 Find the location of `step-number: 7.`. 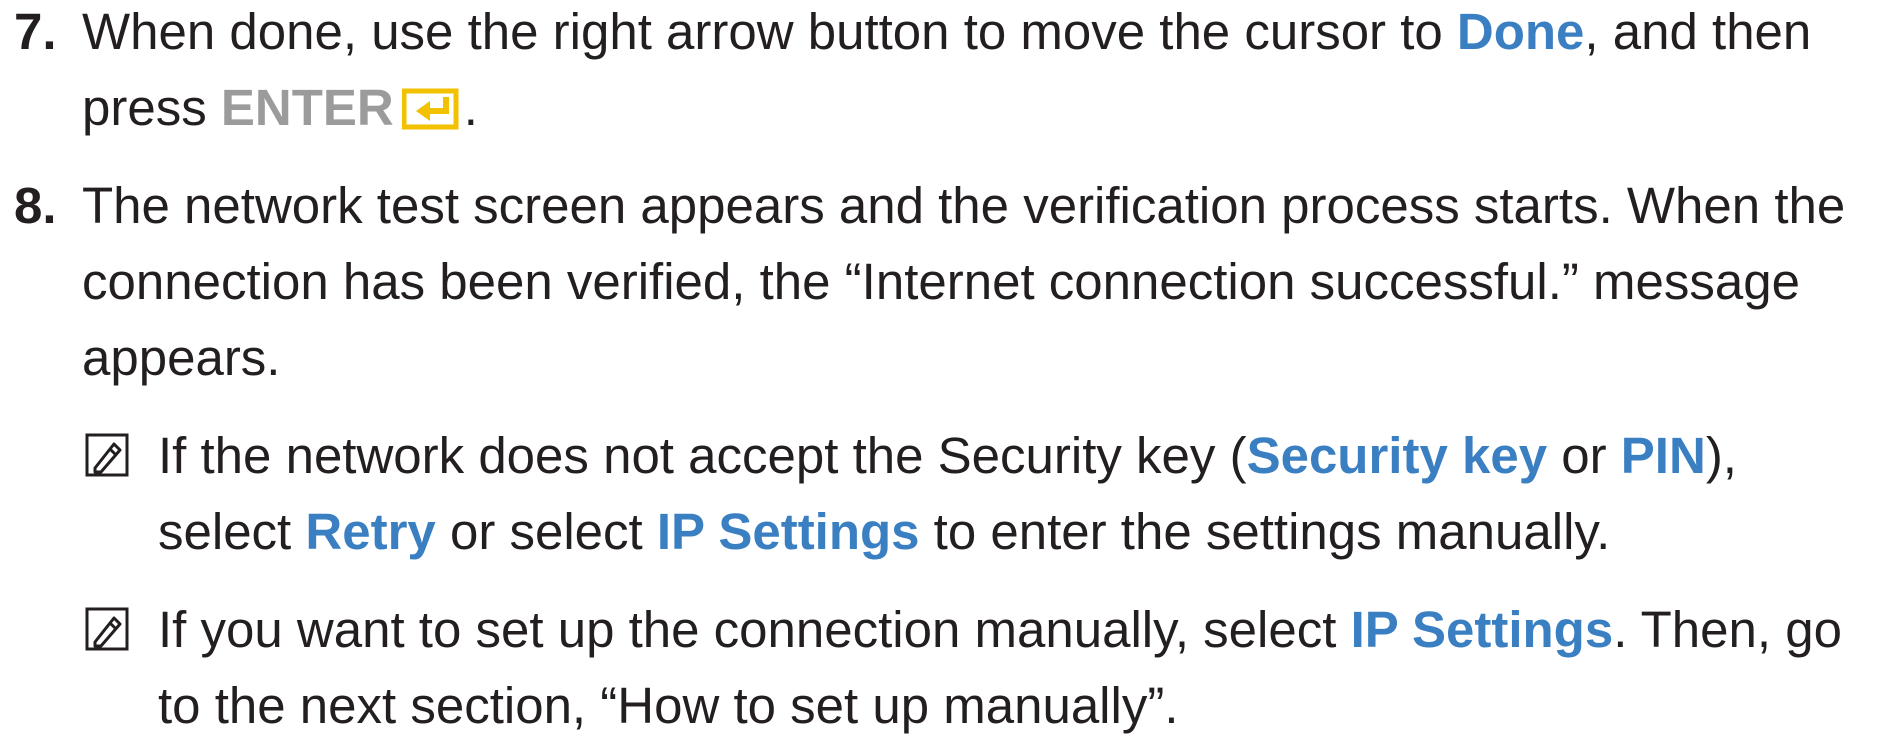

step-number: 7. is located at coordinates (35, 31).